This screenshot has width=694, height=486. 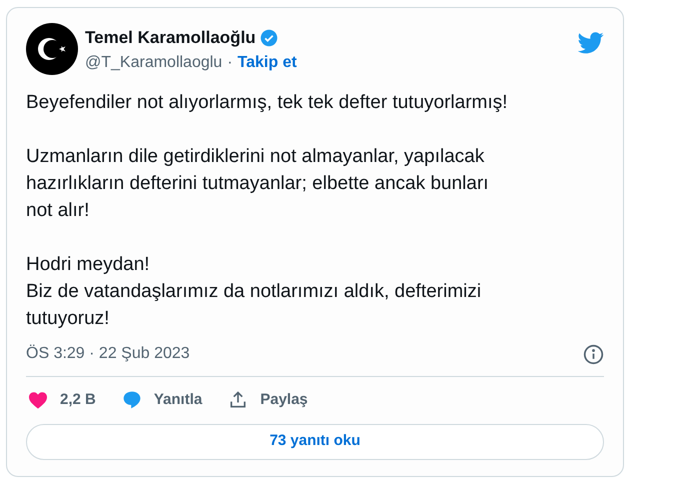 I want to click on tweet-timestamp: ÖS 3:29 · 22 Şub 2023, so click(x=108, y=354).